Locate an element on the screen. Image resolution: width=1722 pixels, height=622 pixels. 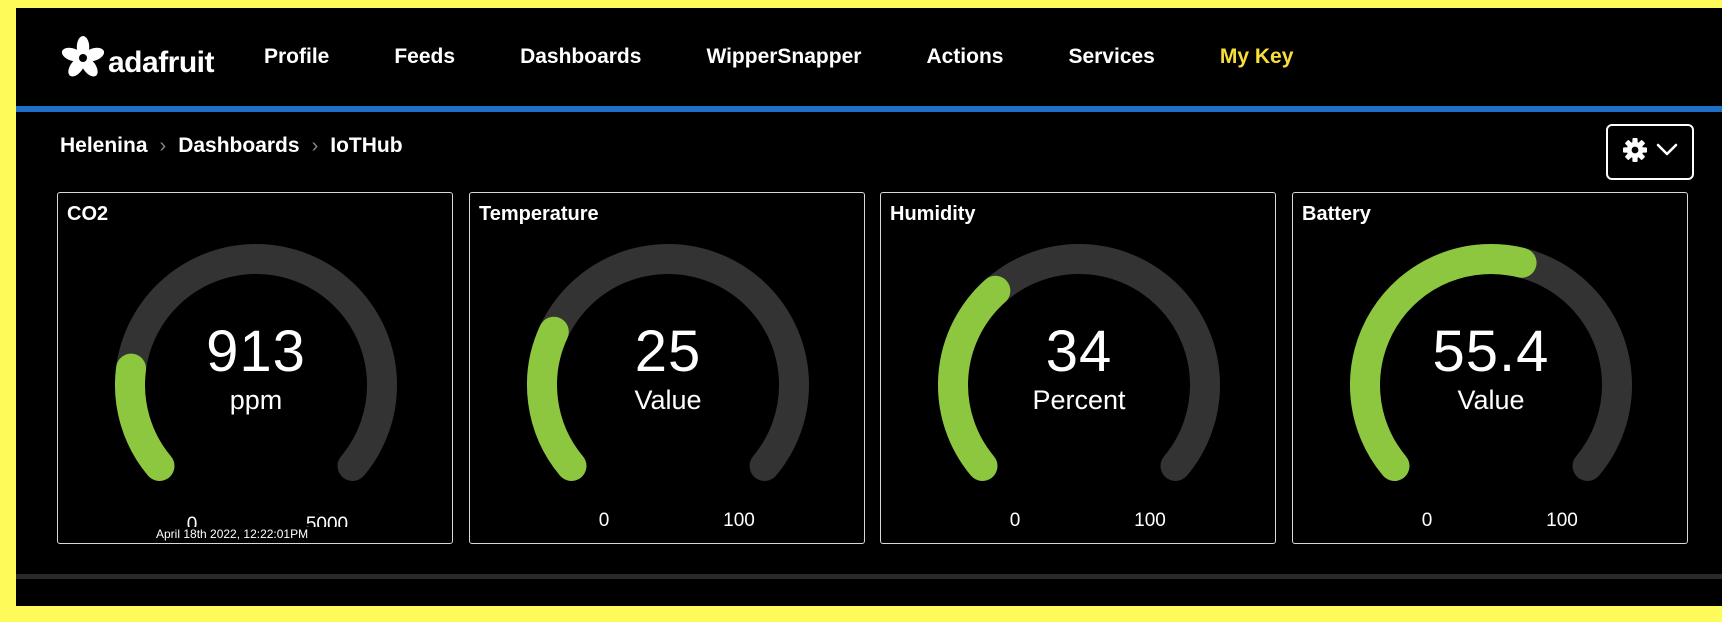
nav-divider-bar is located at coordinates (869, 109).